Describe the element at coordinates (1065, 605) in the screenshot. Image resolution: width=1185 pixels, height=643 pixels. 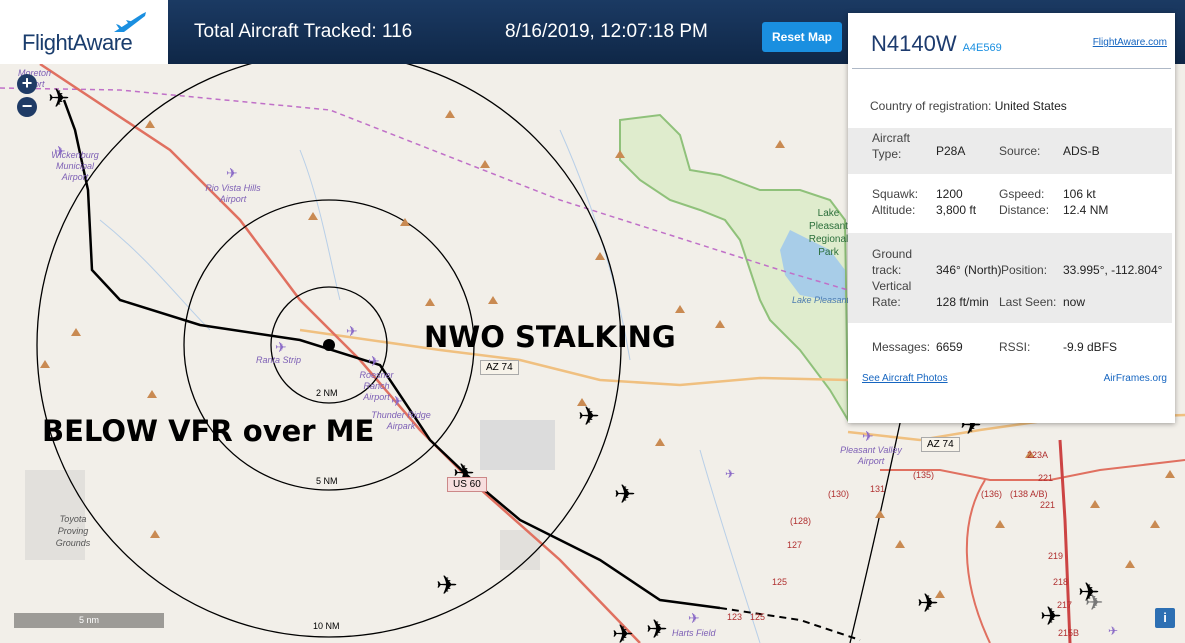
I see `exit-label: 217` at that location.